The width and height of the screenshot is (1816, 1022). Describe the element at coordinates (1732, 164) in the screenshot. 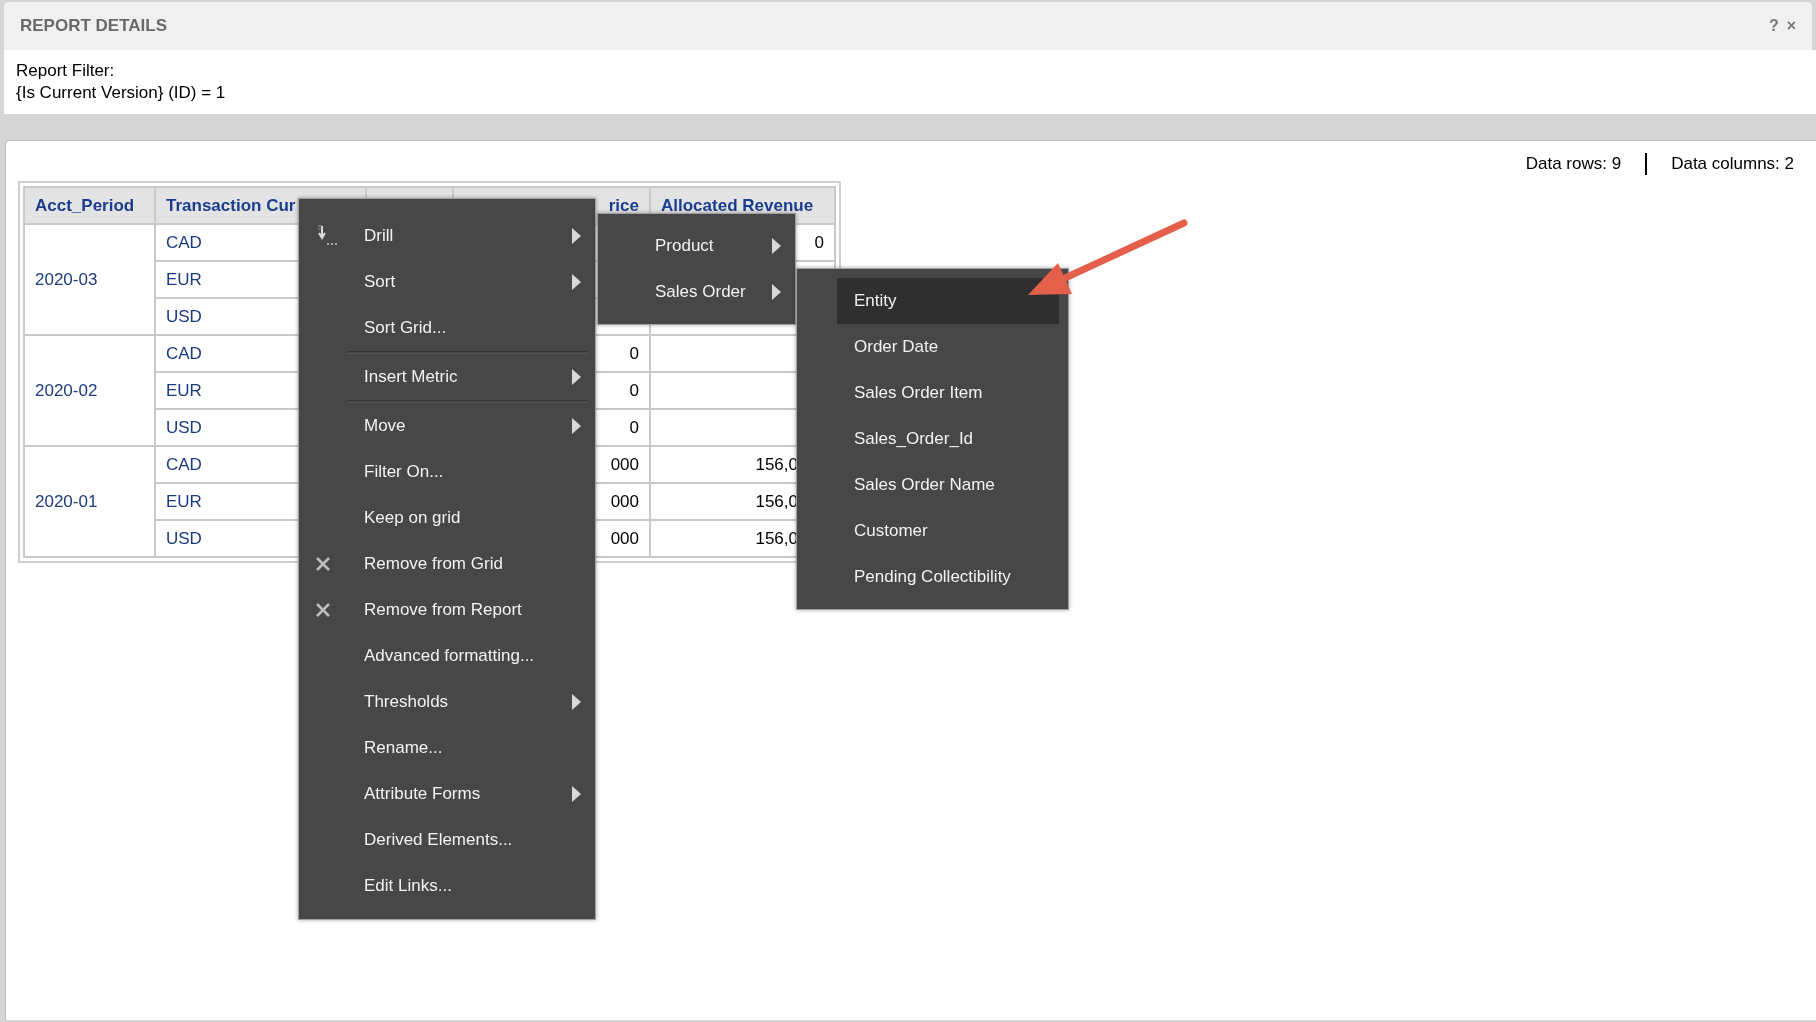

I see `data-columns-count: Data columns: 2` at that location.